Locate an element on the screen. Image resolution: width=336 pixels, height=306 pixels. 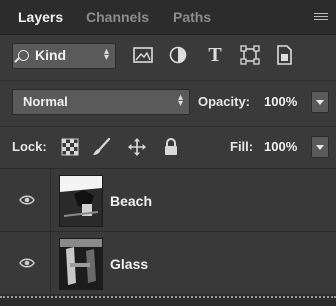
lock-all-icon is located at coordinates (171, 147).